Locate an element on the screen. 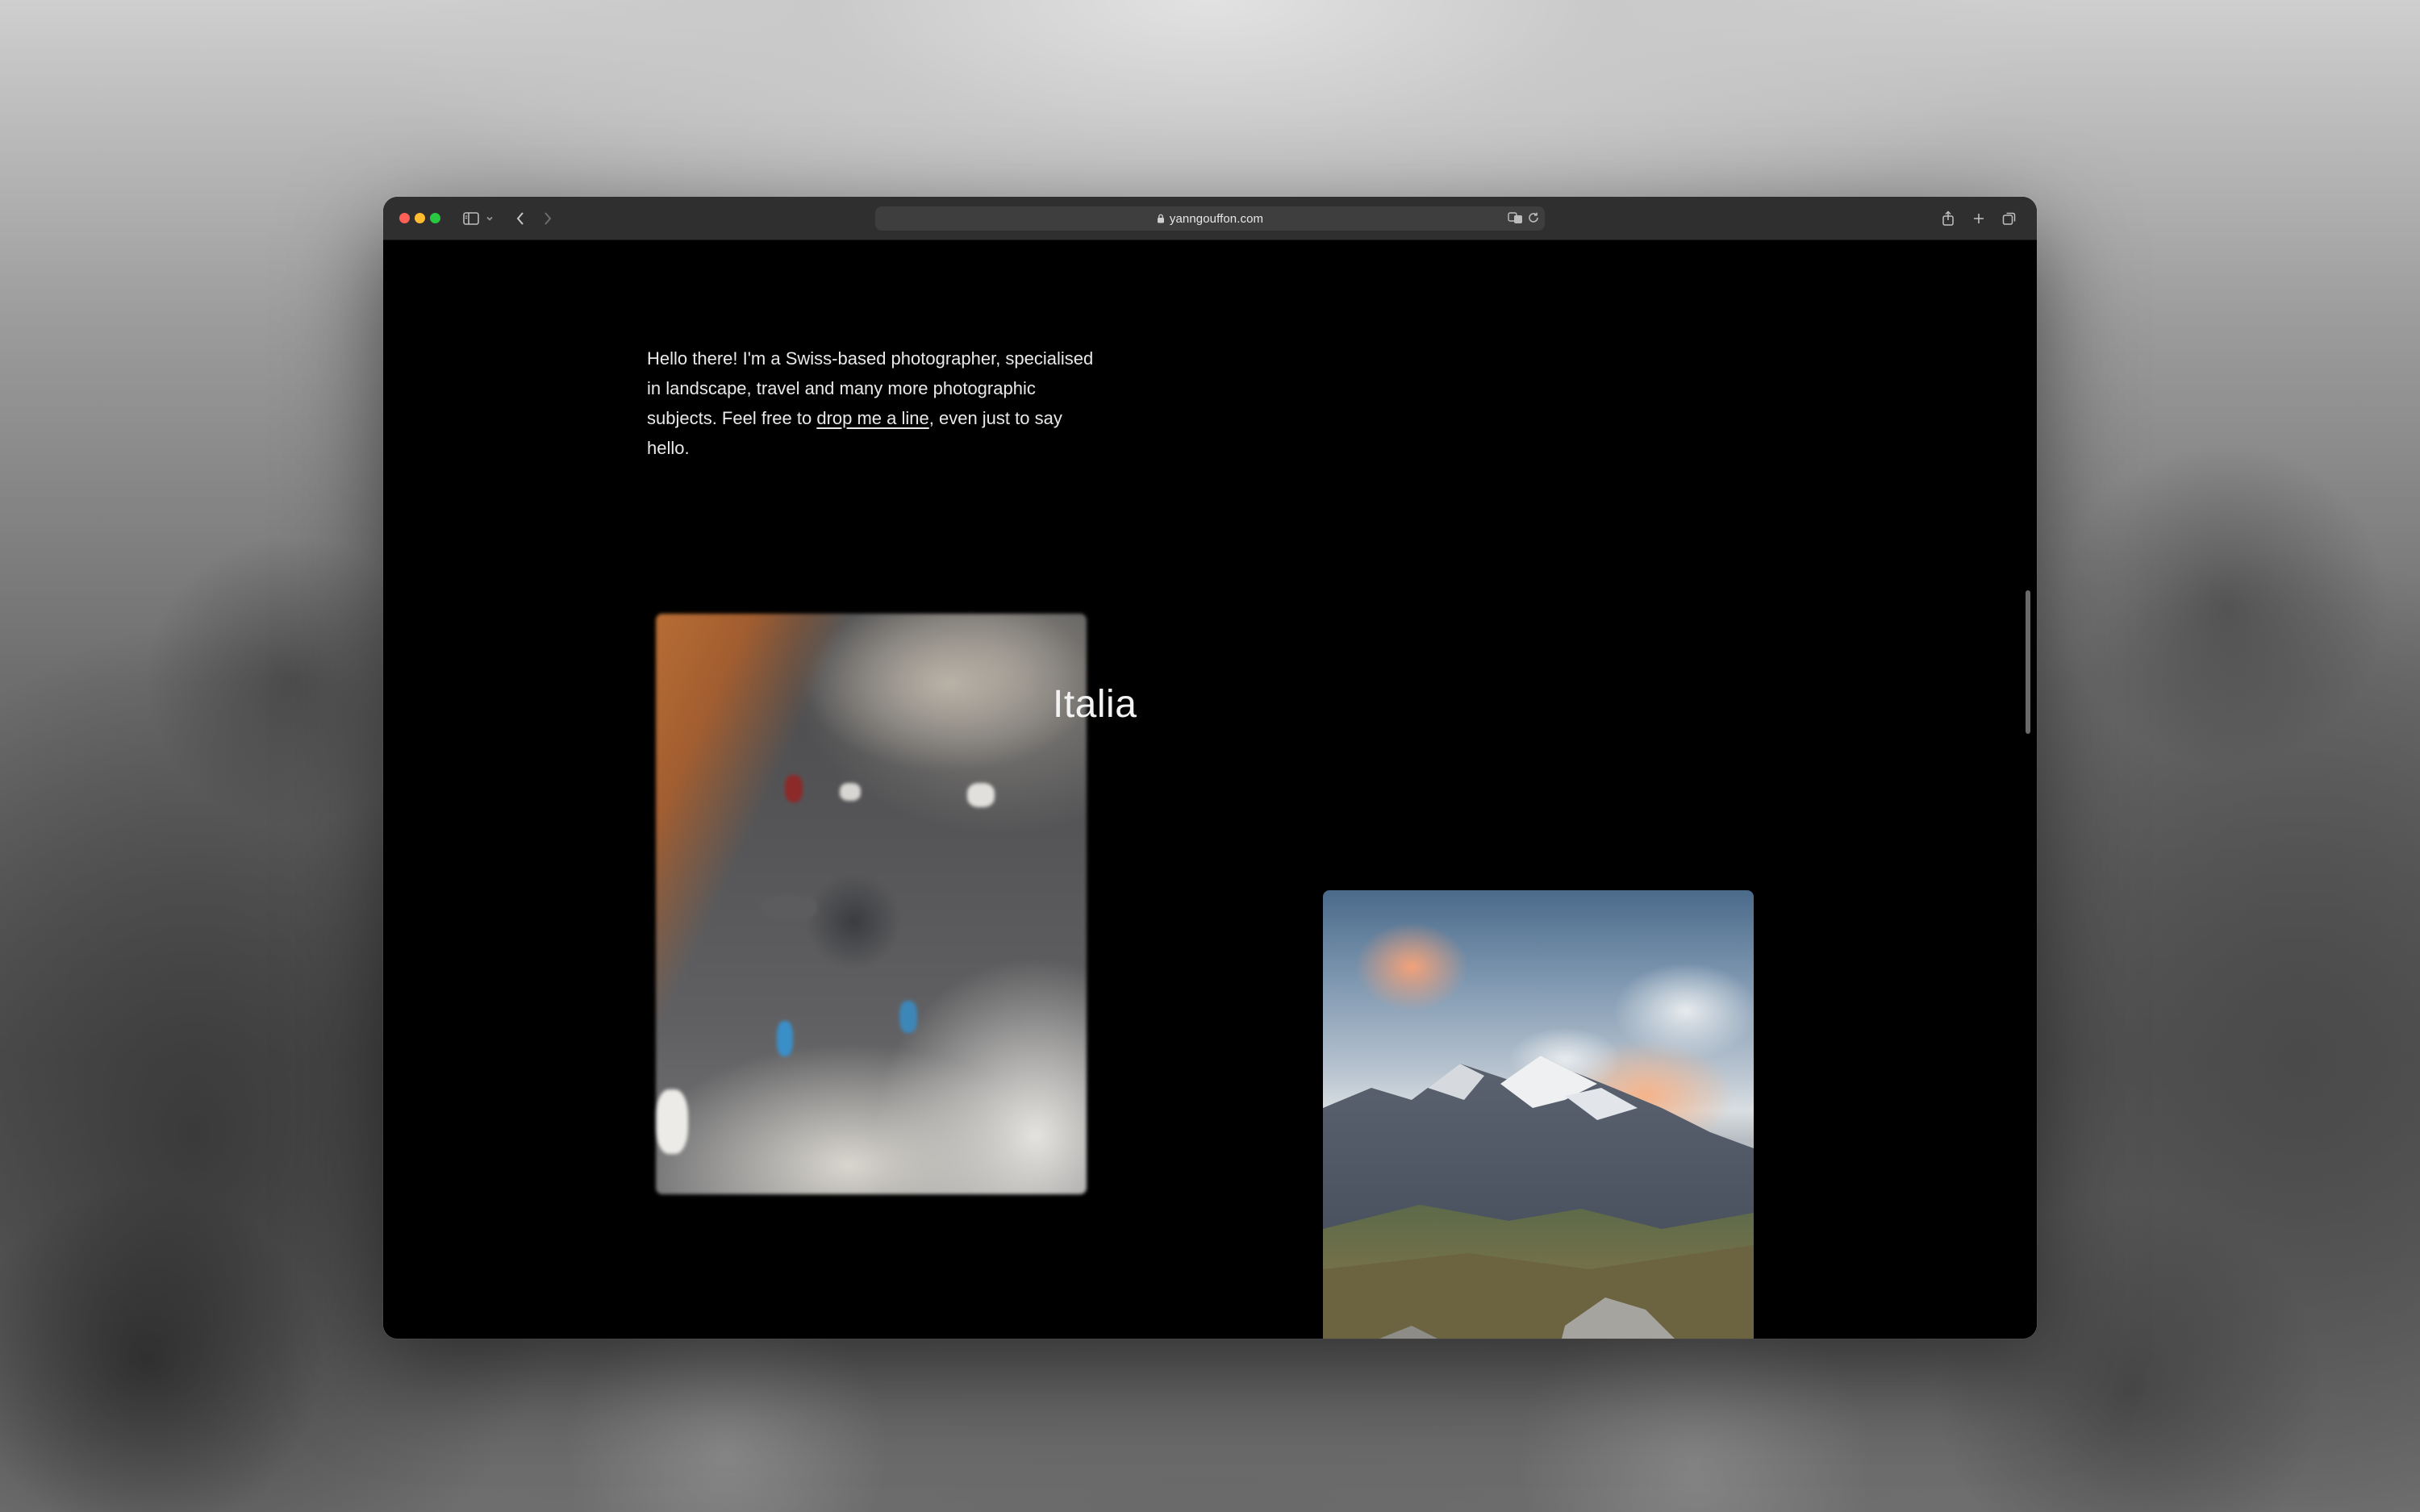 The height and width of the screenshot is (1512, 2420). chevron-down-icon is located at coordinates (489, 218).